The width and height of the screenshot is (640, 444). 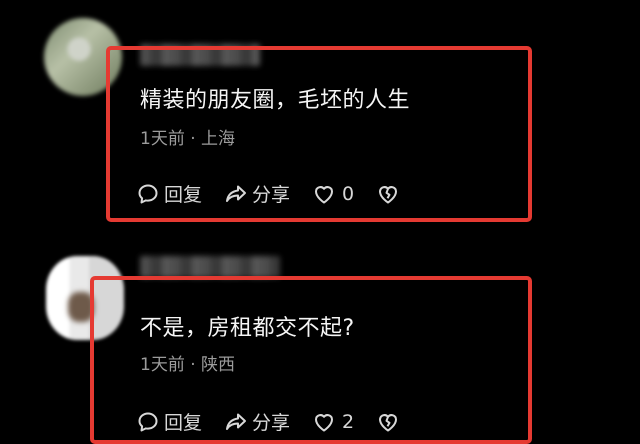 What do you see at coordinates (247, 328) in the screenshot?
I see `comment-text: 不是，房租都交不起?` at bounding box center [247, 328].